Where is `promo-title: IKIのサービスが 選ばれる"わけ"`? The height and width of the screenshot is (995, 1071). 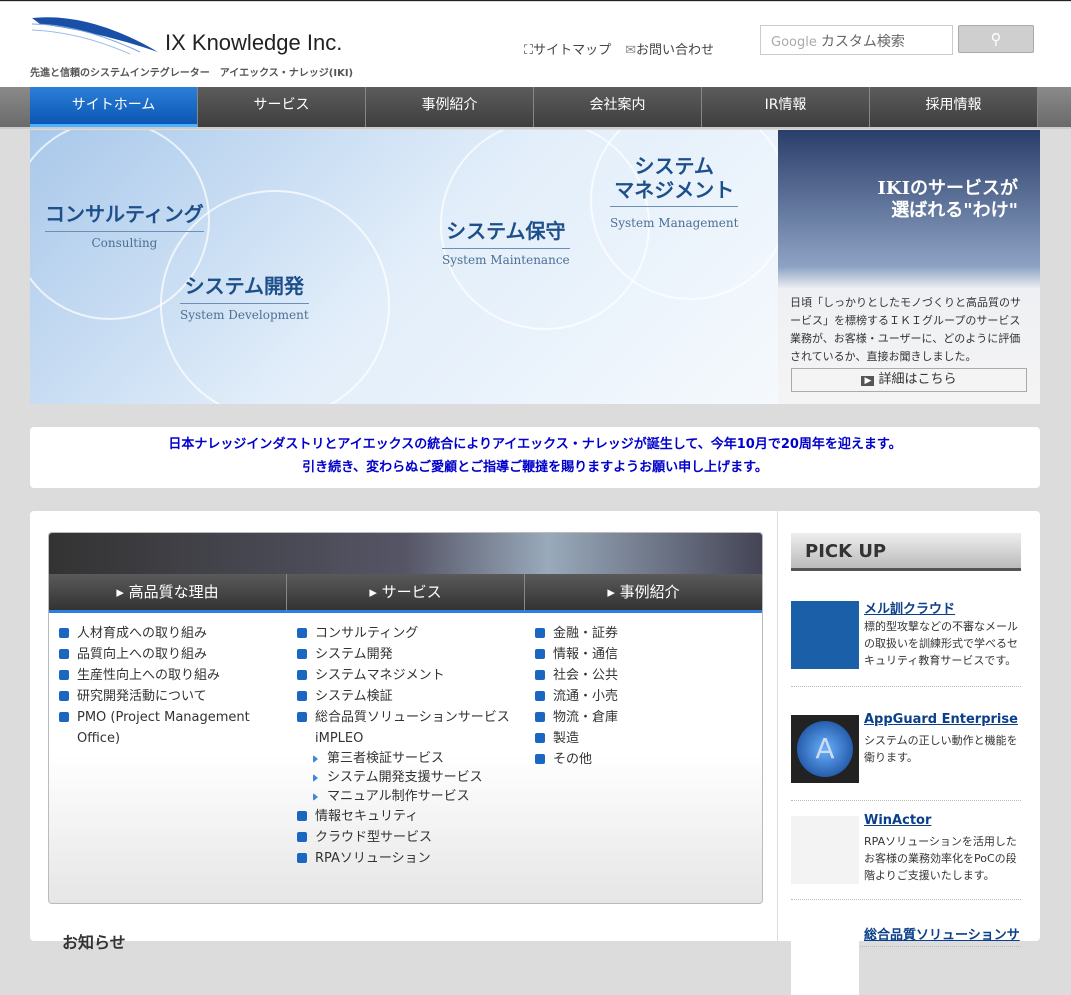 promo-title: IKIのサービスが 選ばれる"わけ" is located at coordinates (947, 199).